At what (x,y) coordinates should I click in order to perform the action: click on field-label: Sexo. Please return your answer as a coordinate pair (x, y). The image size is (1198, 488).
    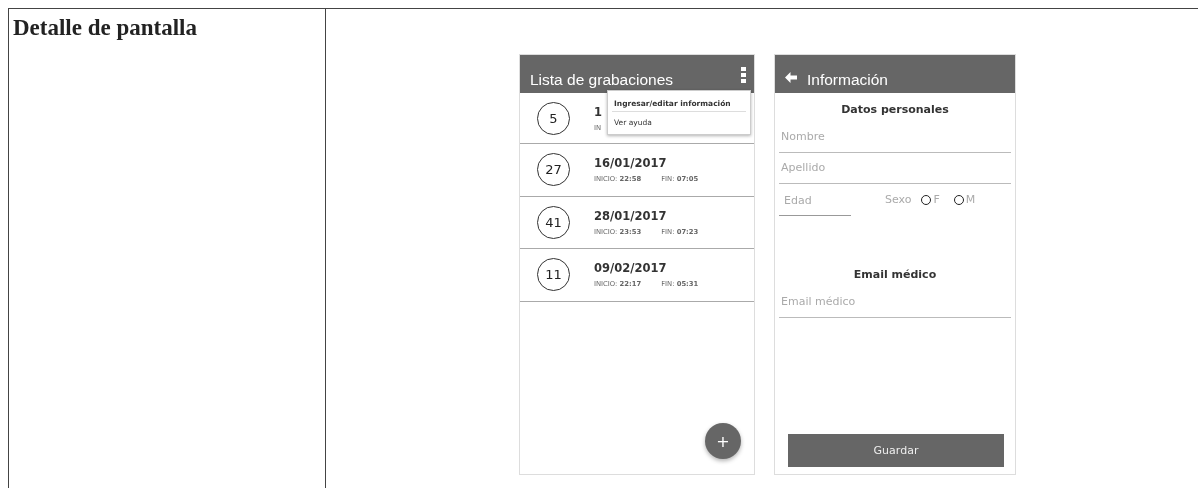
    Looking at the image, I should click on (898, 200).